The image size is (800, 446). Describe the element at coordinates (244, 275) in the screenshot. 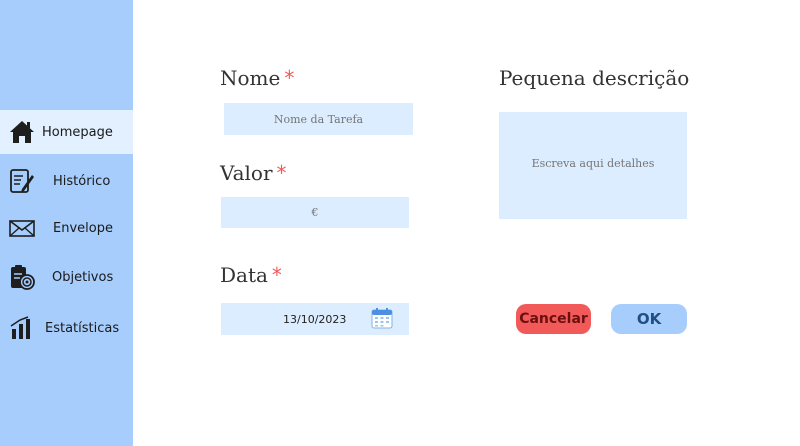

I see `date-label-text: Data` at that location.